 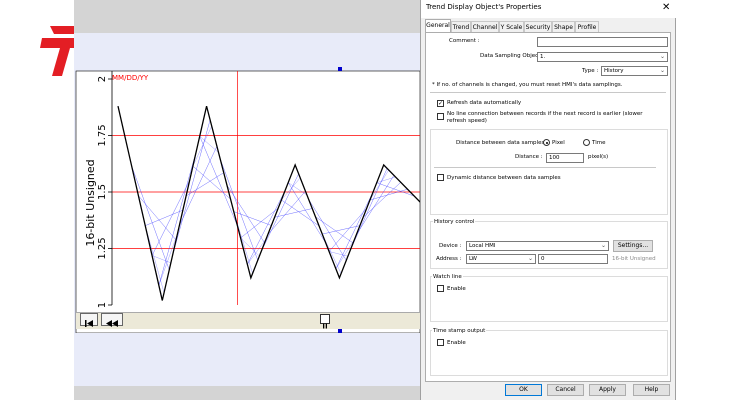 What do you see at coordinates (537, 246) in the screenshot?
I see `device-select: Local HMI ⌄` at bounding box center [537, 246].